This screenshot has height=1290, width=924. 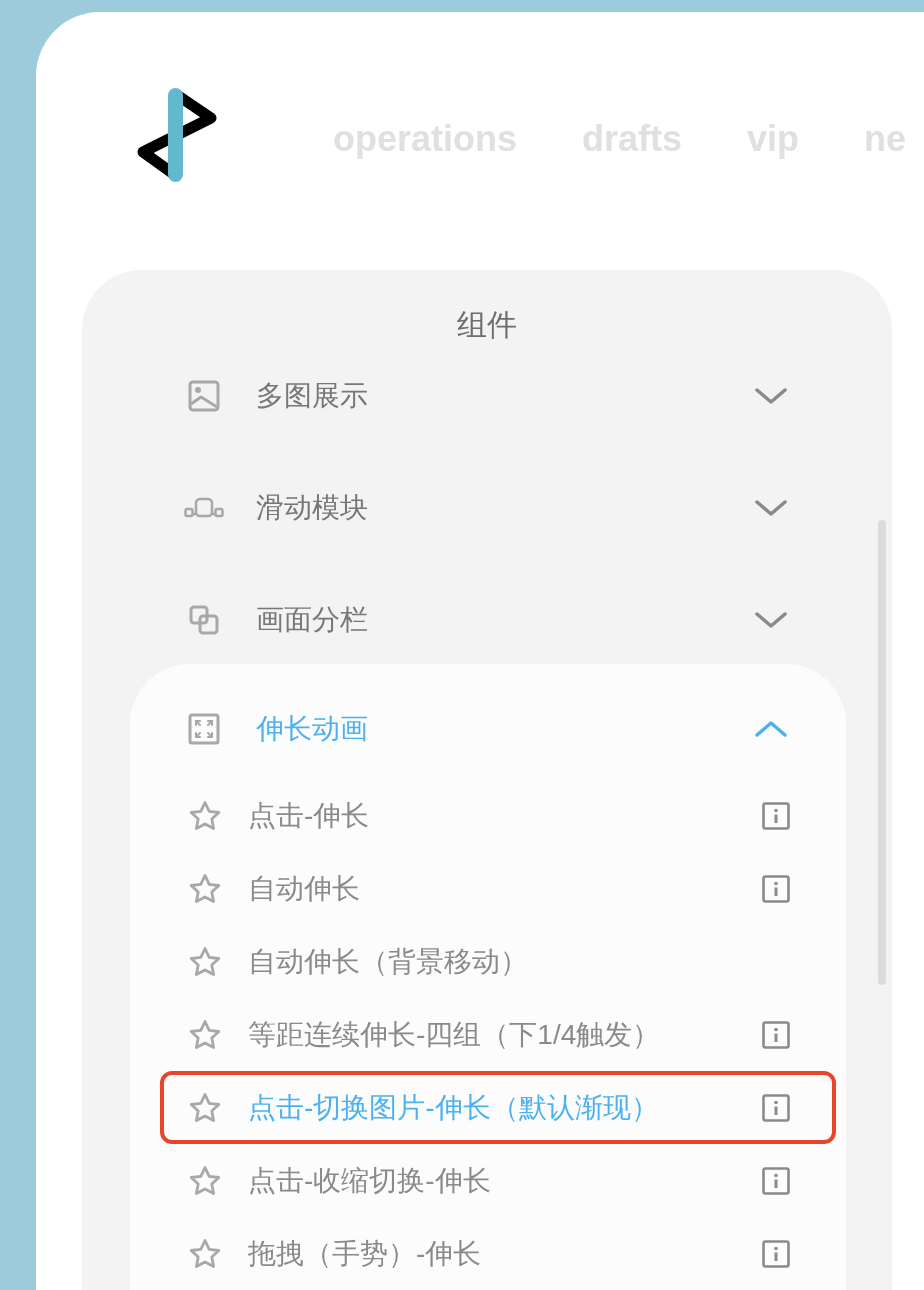 What do you see at coordinates (312, 620) in the screenshot?
I see `group-title: 画面分栏` at bounding box center [312, 620].